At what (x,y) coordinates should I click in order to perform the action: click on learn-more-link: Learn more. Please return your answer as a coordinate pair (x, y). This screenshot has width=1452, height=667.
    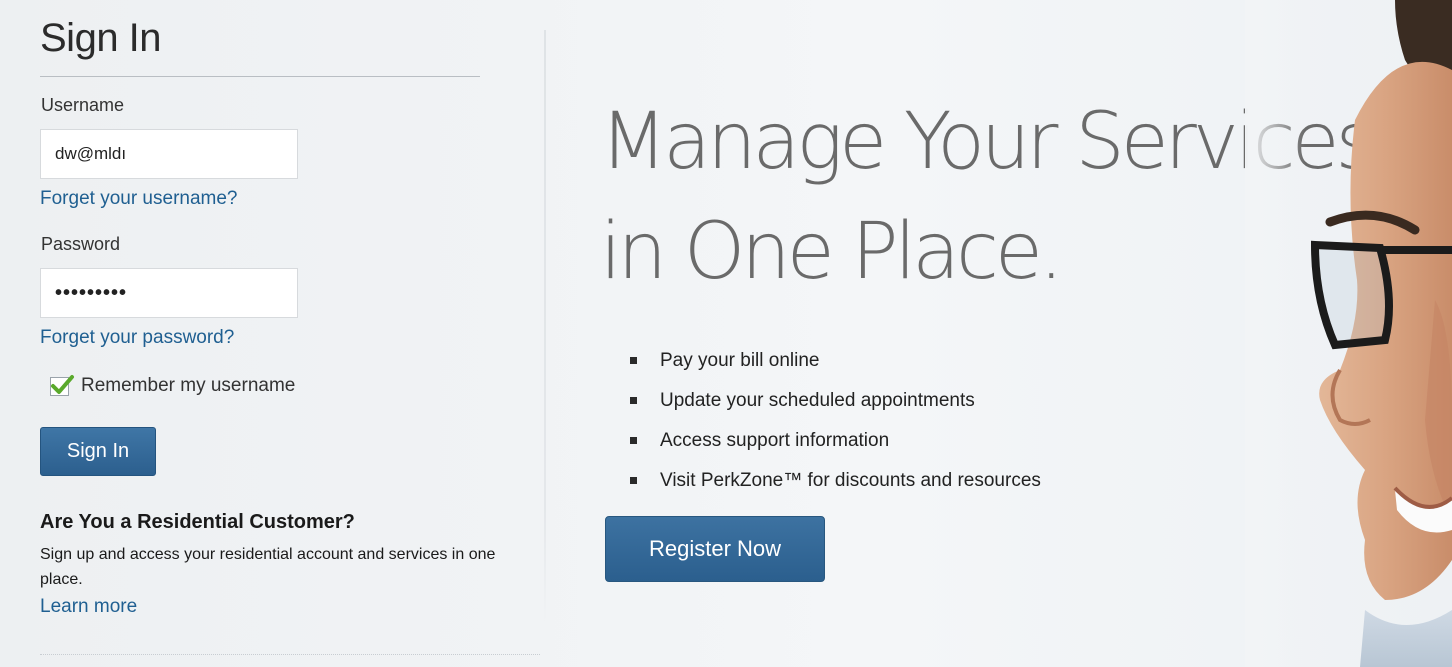
    Looking at the image, I should click on (88, 606).